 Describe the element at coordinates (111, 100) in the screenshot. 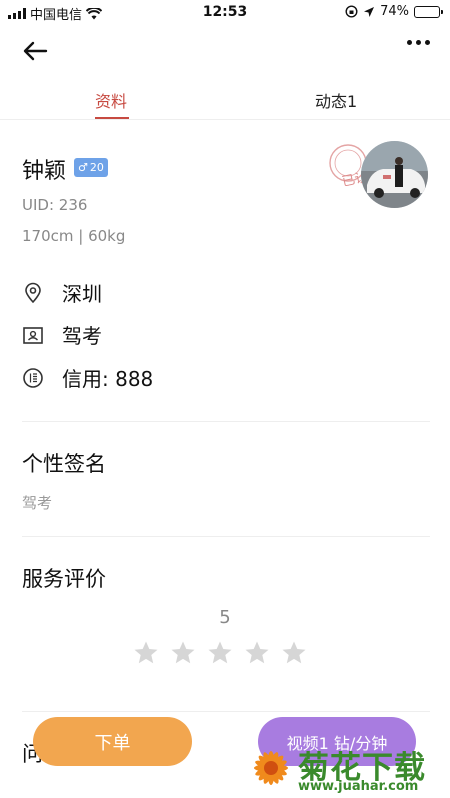

I see `tab-profile: 资料` at that location.